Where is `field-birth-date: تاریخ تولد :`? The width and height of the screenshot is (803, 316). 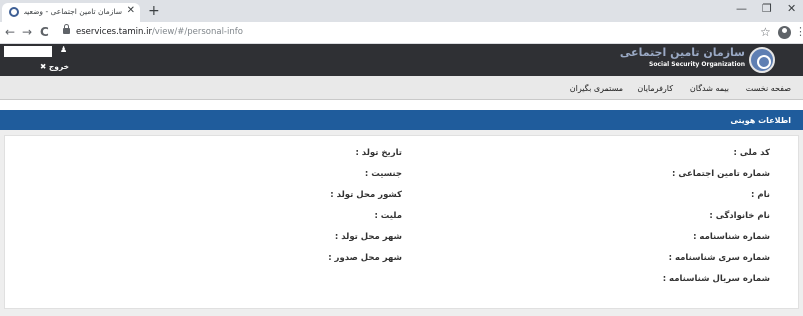
field-birth-date: تاریخ تولد : is located at coordinates (378, 153).